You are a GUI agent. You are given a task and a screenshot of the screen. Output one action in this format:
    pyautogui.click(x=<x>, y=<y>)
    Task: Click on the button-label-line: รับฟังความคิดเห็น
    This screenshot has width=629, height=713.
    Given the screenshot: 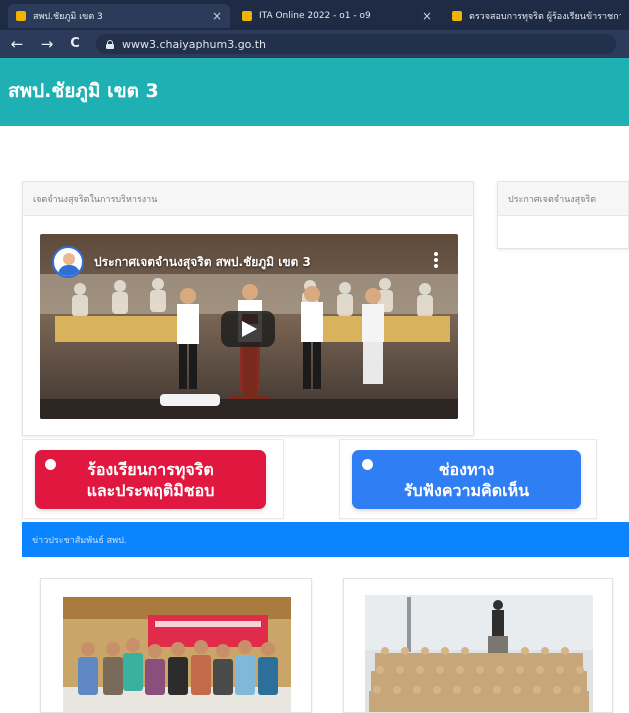 What is the action you would take?
    pyautogui.click(x=466, y=490)
    